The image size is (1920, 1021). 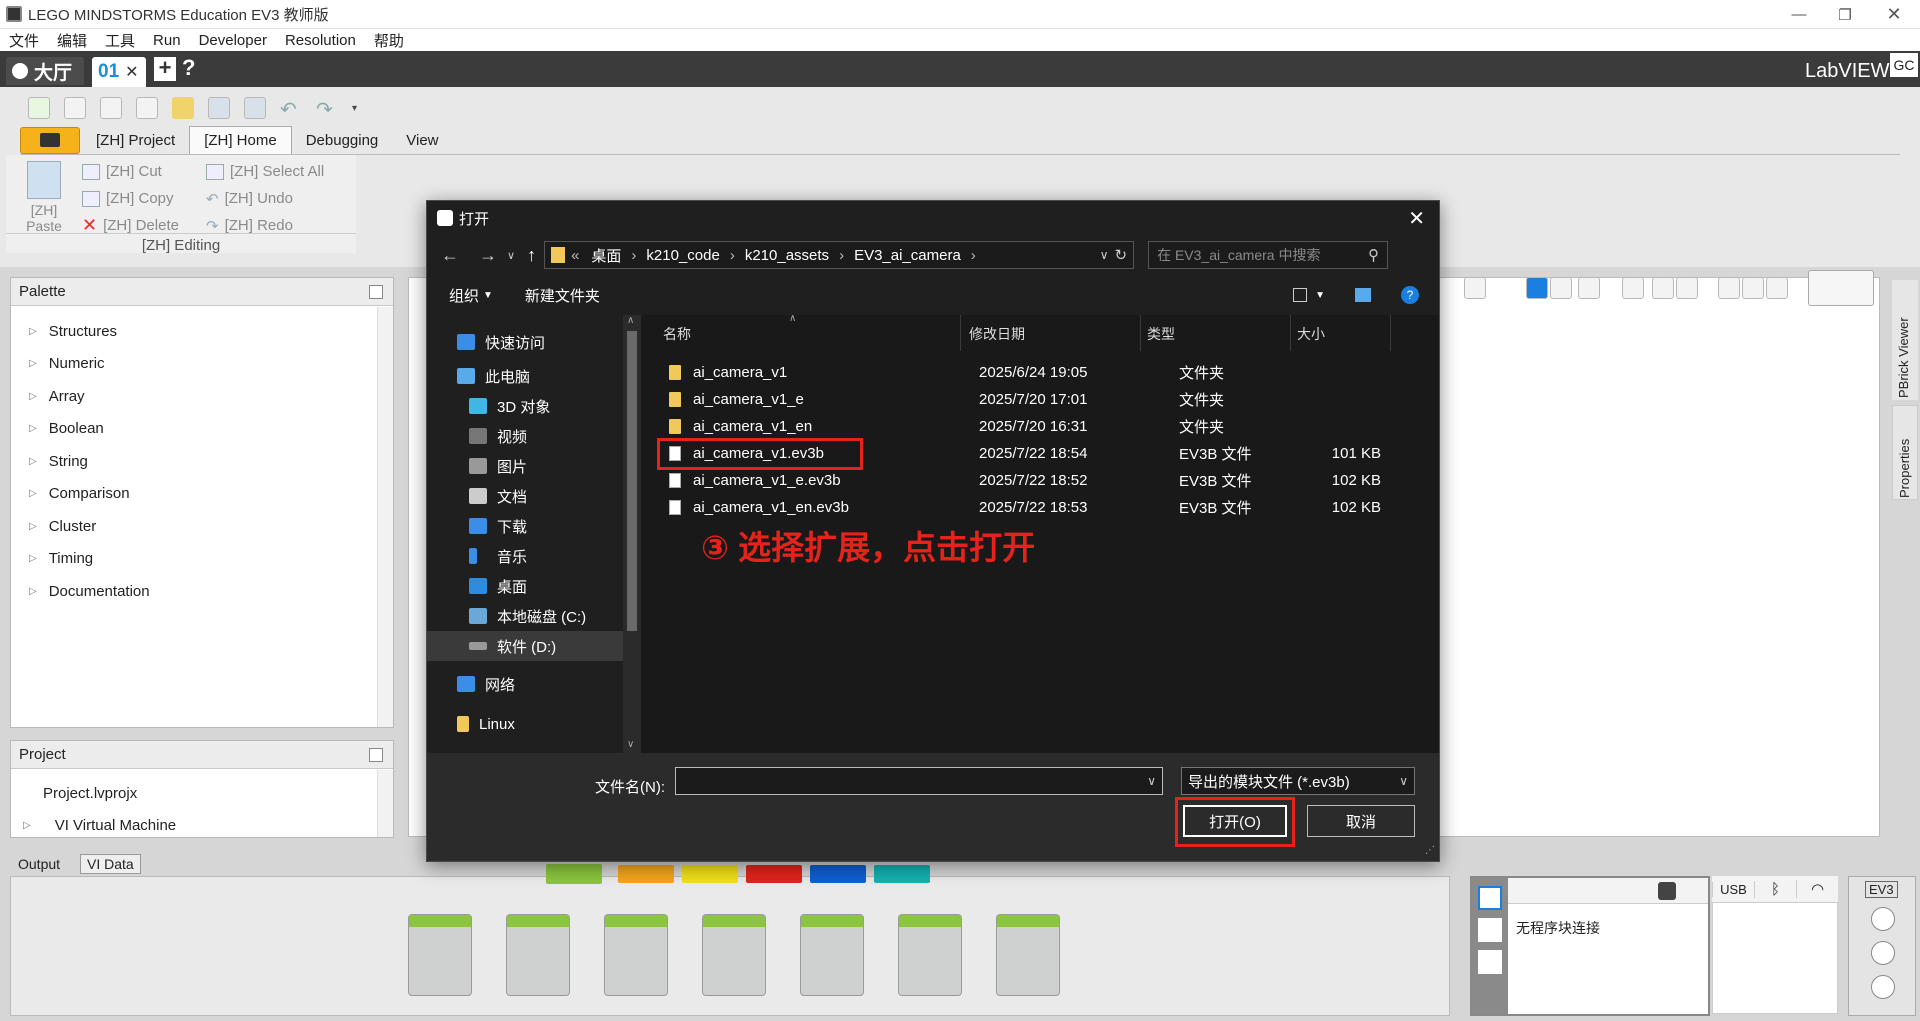 I want to click on tab-program-01: 01 ✕, so click(x=119, y=72).